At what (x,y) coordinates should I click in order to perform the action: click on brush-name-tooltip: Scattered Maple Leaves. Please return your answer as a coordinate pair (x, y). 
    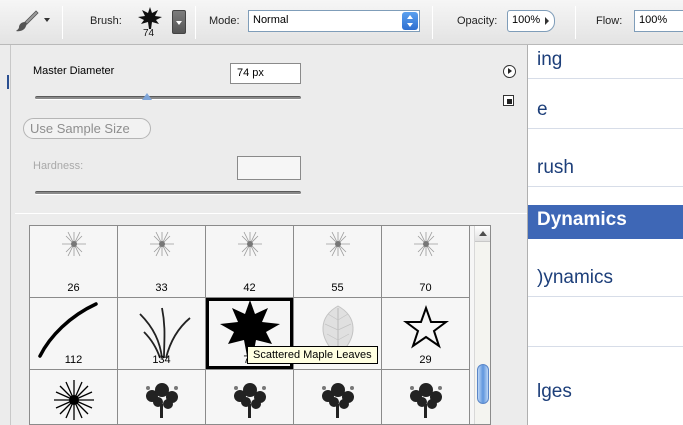
    Looking at the image, I should click on (312, 355).